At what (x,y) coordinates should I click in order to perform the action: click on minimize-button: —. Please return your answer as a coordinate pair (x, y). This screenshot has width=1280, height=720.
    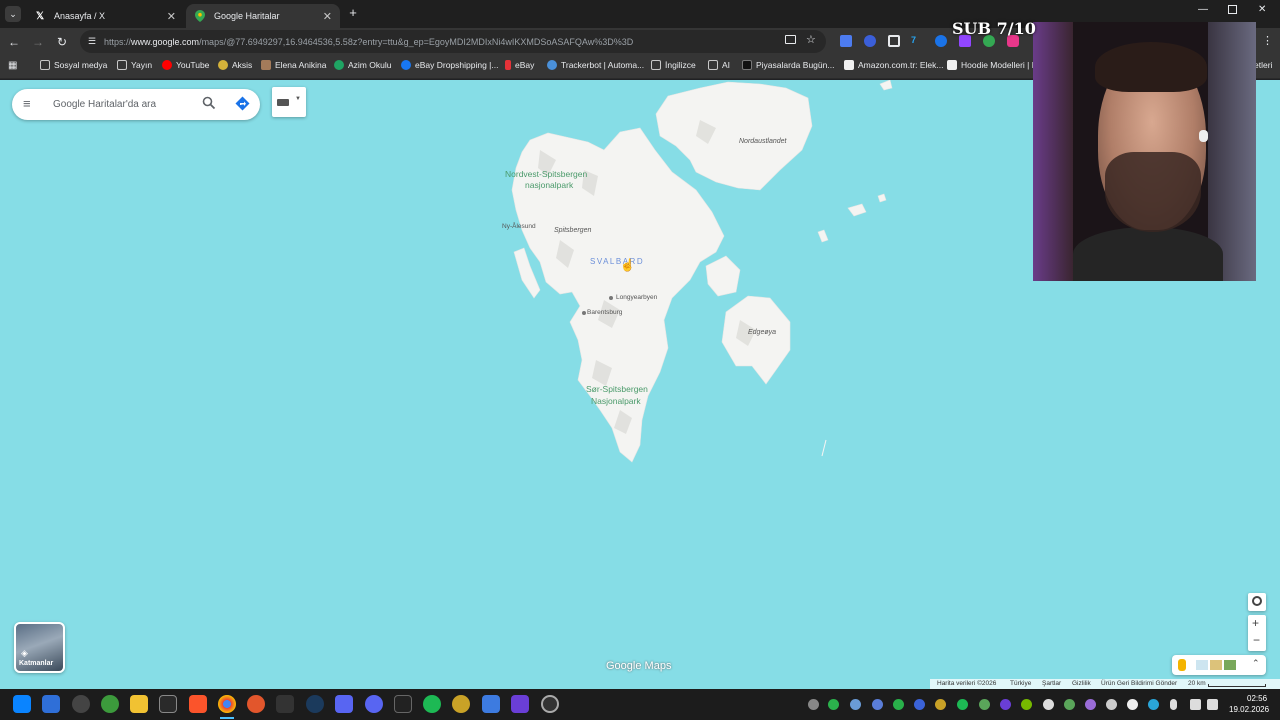
    Looking at the image, I should click on (1203, 9).